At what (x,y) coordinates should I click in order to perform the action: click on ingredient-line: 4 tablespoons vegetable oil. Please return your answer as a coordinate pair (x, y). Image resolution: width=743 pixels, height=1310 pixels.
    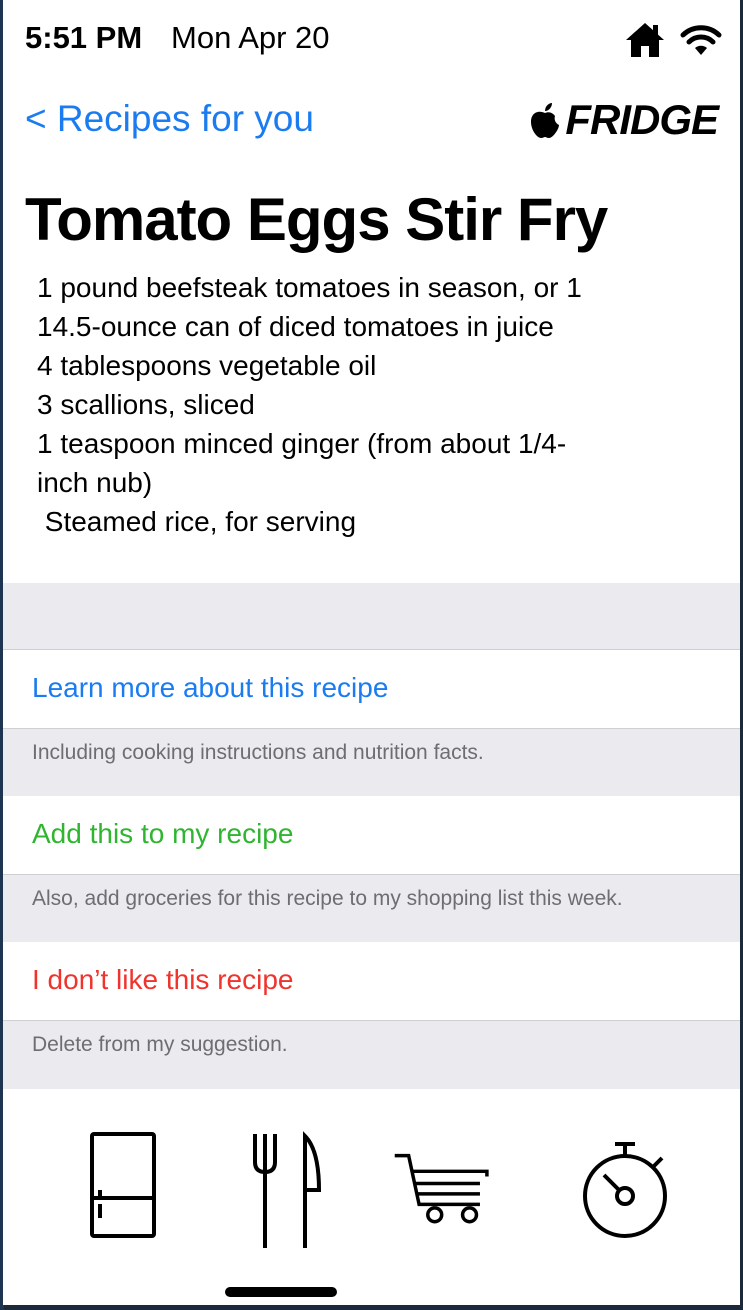
    Looking at the image, I should click on (207, 365).